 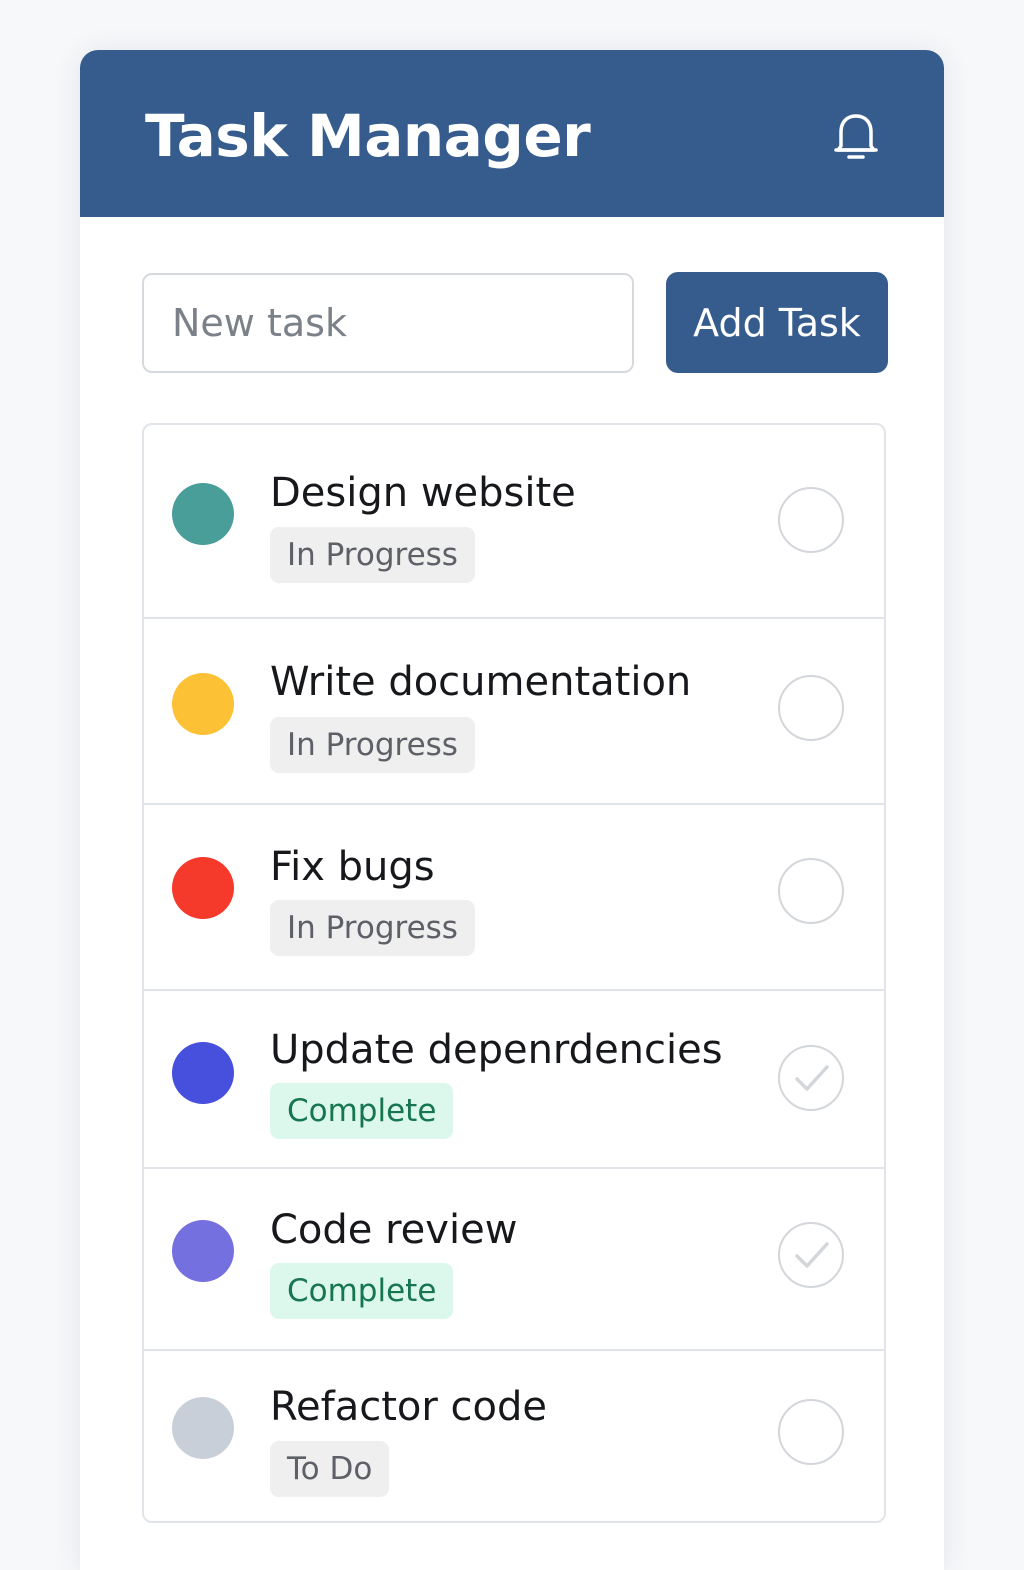 I want to click on task-row: Refactor code To Do, so click(x=514, y=1436).